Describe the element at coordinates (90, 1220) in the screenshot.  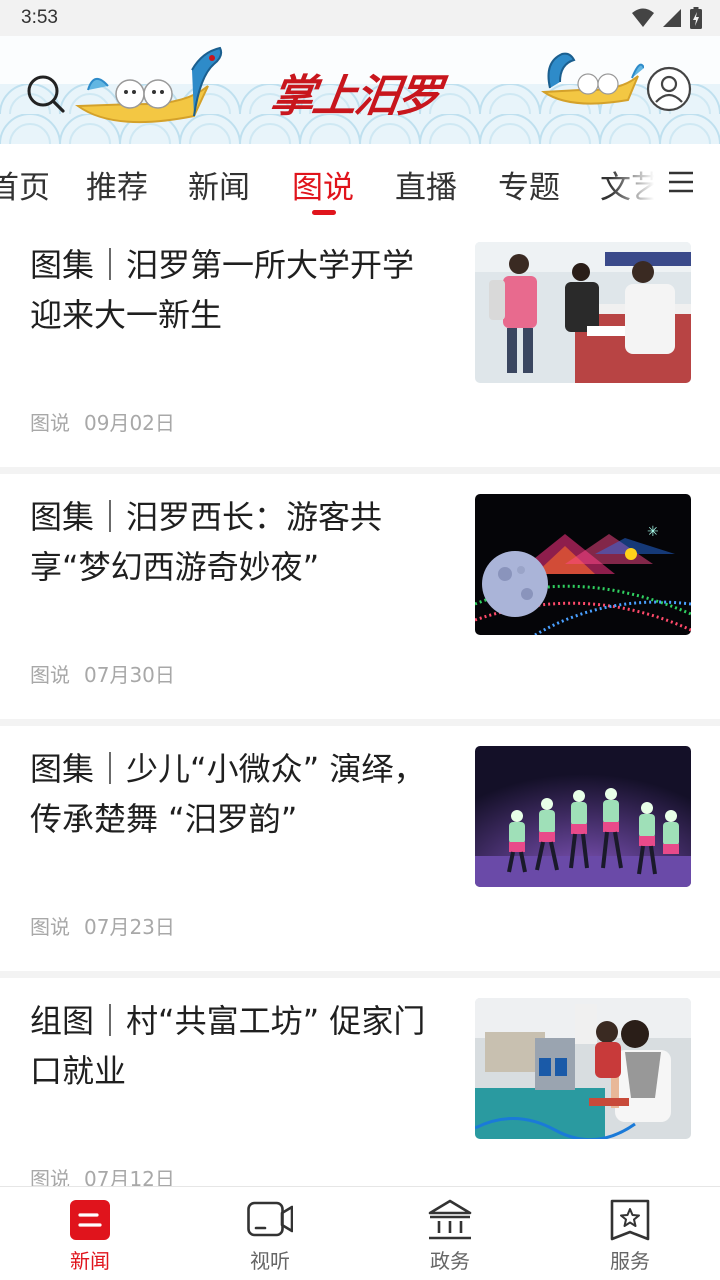
I see `news-icon` at that location.